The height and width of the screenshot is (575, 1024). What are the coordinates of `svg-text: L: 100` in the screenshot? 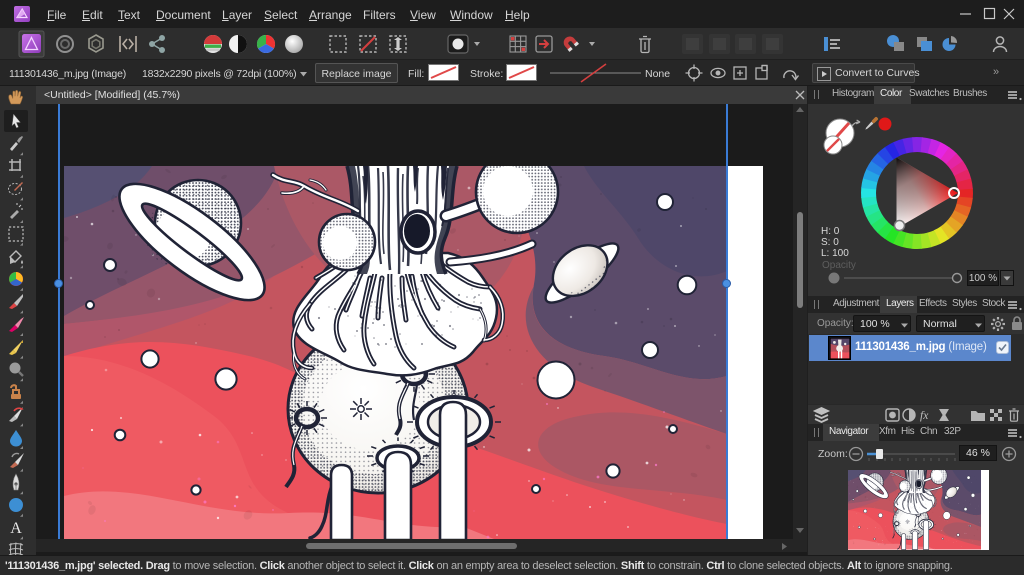 It's located at (835, 253).